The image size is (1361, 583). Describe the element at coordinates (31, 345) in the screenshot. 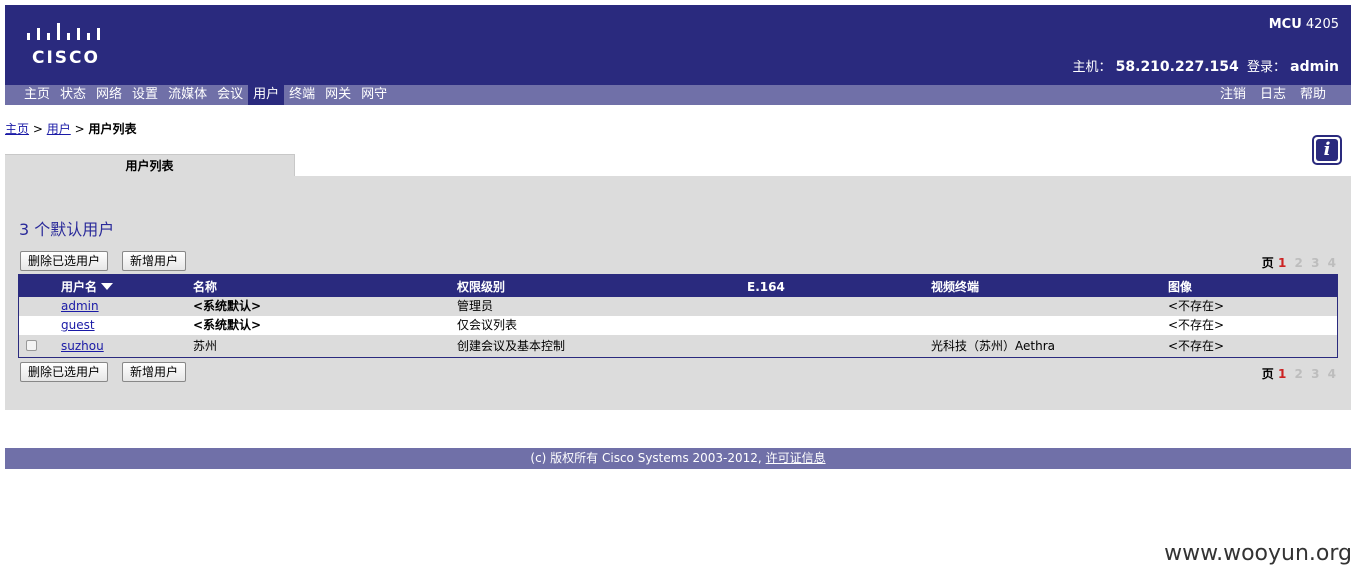

I see `row-select-checkbox` at that location.